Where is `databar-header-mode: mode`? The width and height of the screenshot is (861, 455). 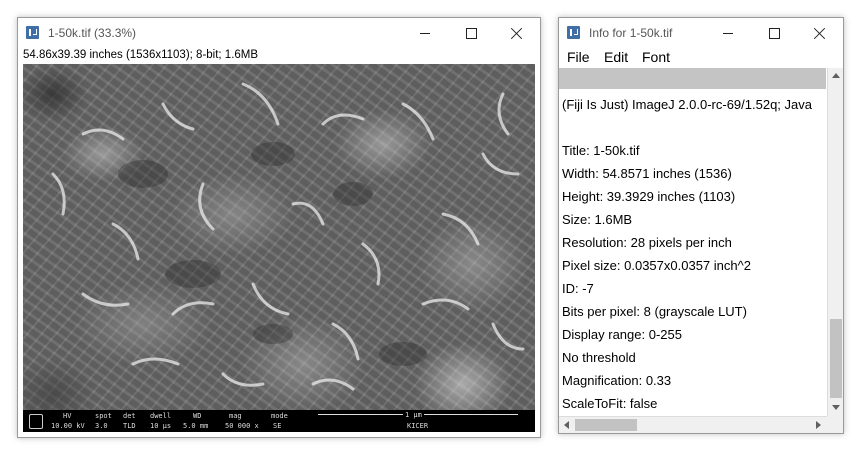 databar-header-mode: mode is located at coordinates (279, 416).